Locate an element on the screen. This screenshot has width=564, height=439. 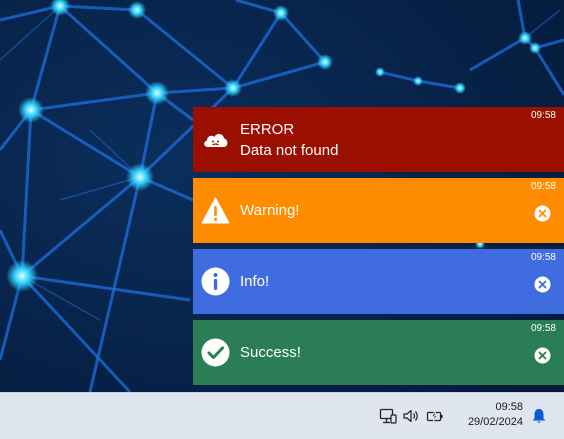
cloud-error-icon is located at coordinates (215, 139).